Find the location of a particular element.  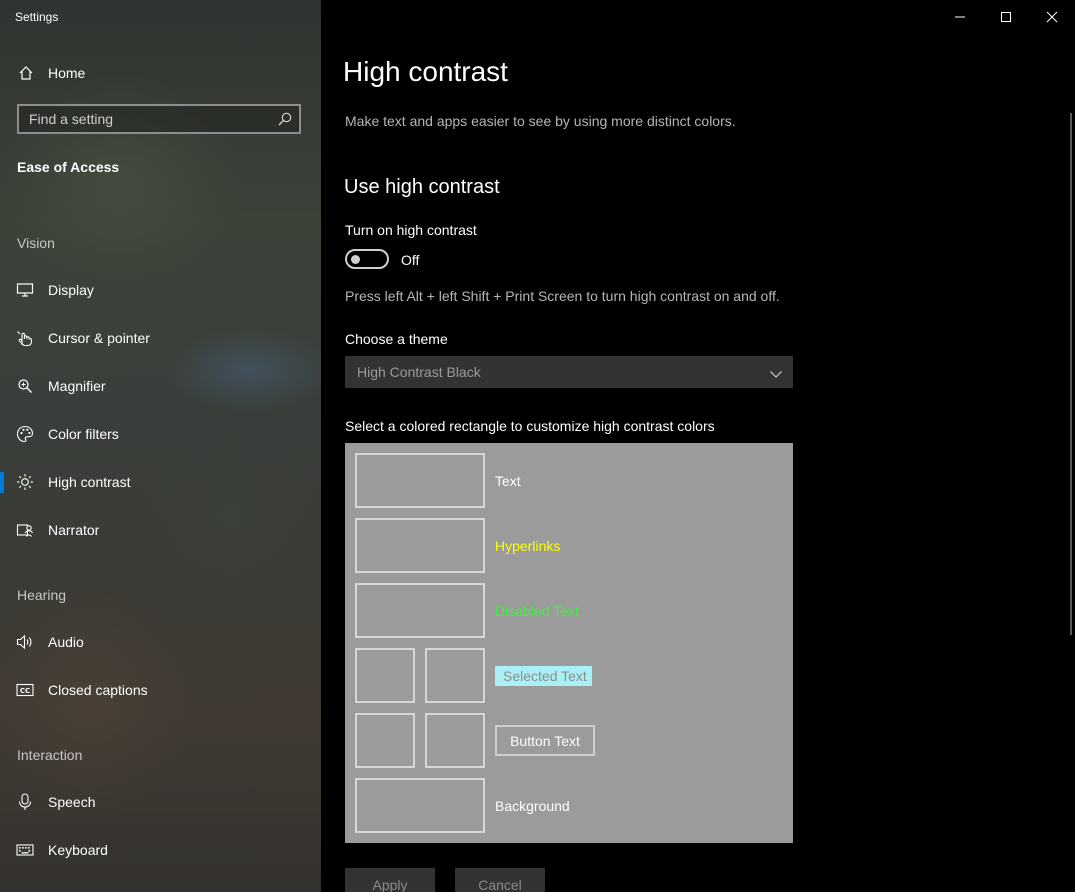

sidebar-item-label: Audio is located at coordinates (66, 642).